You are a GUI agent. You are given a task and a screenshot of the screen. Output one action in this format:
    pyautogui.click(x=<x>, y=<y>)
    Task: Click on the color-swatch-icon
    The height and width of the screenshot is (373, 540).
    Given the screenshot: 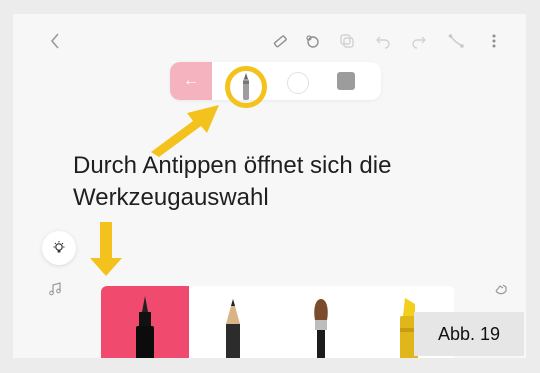 What is the action you would take?
    pyautogui.click(x=346, y=81)
    